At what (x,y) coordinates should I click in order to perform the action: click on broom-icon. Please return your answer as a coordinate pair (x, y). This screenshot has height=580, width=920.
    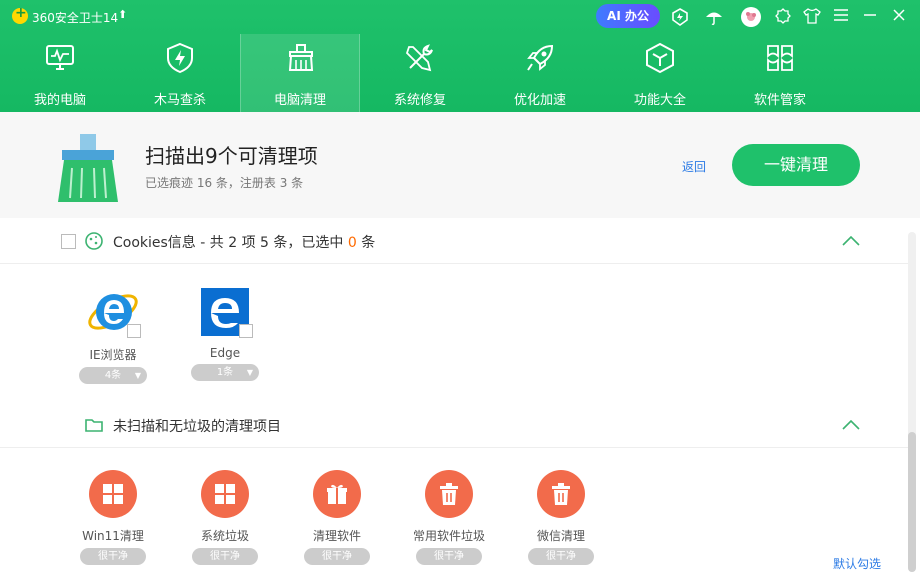
    Looking at the image, I should click on (301, 57).